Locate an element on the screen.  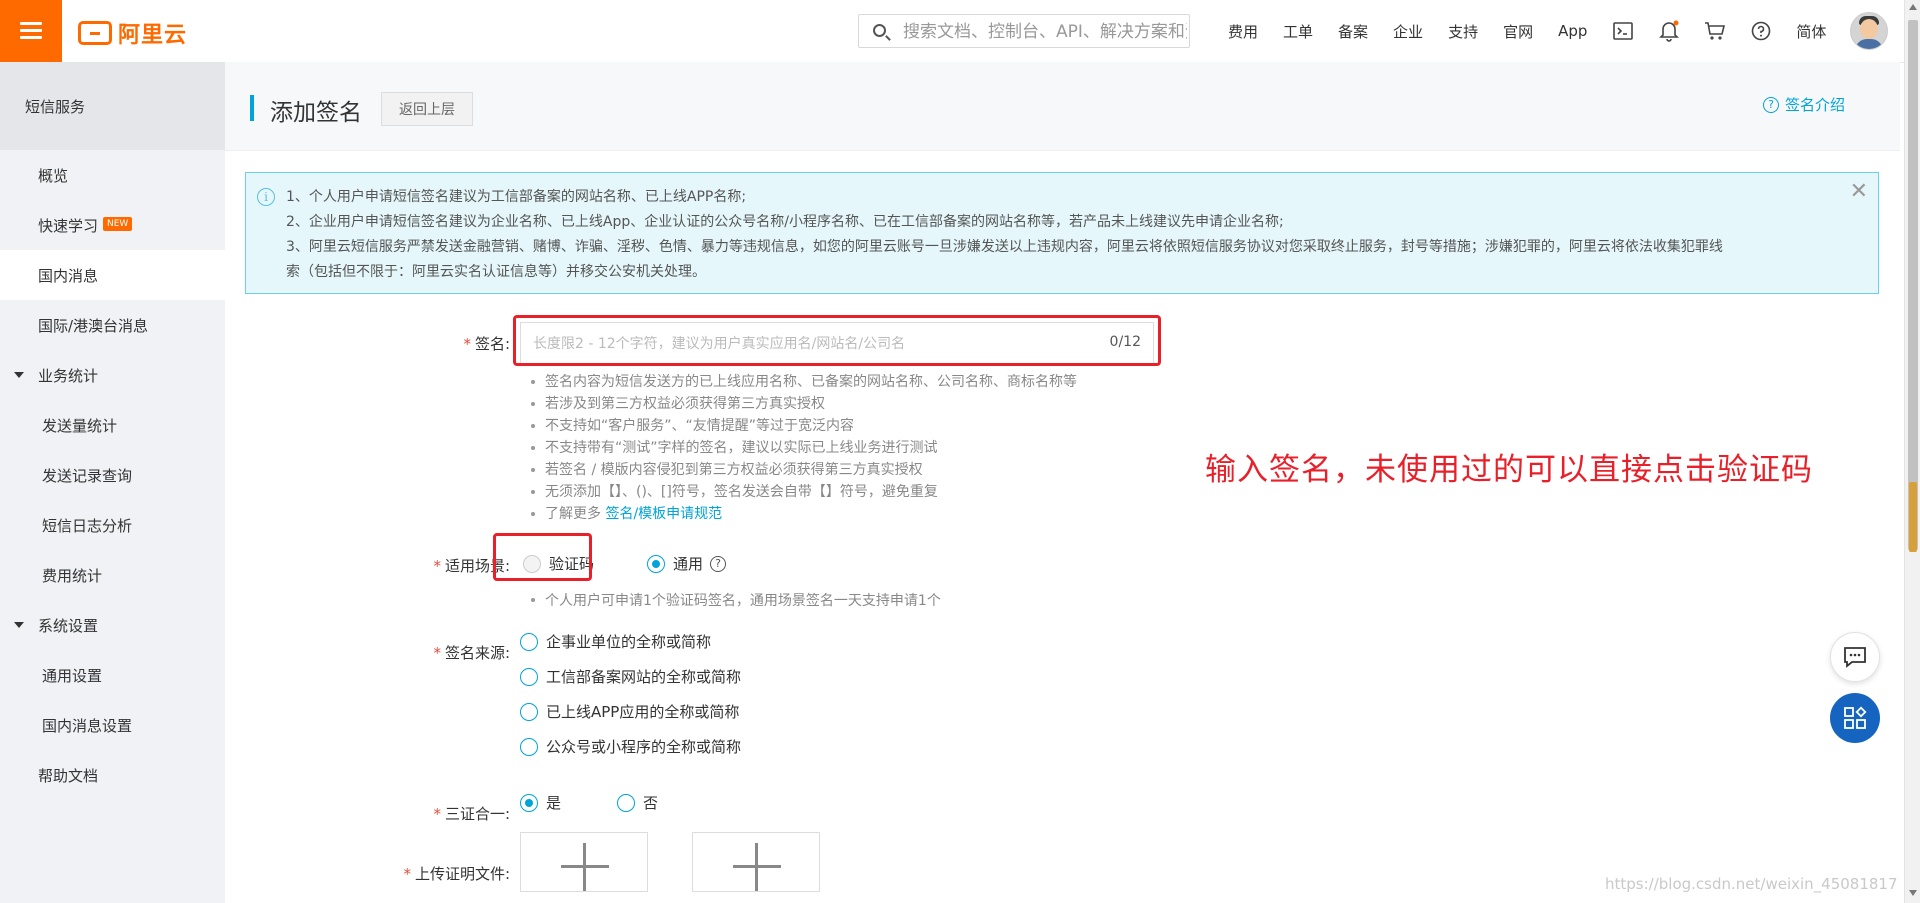
language-switch: 简体 is located at coordinates (1811, 31).